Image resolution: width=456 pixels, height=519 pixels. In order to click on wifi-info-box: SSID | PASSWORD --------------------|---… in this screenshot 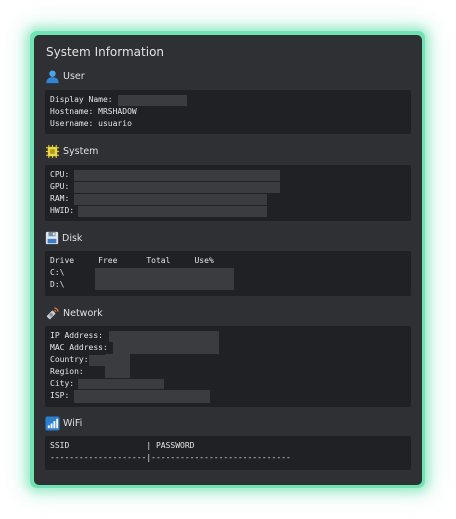, I will do `click(228, 453)`.